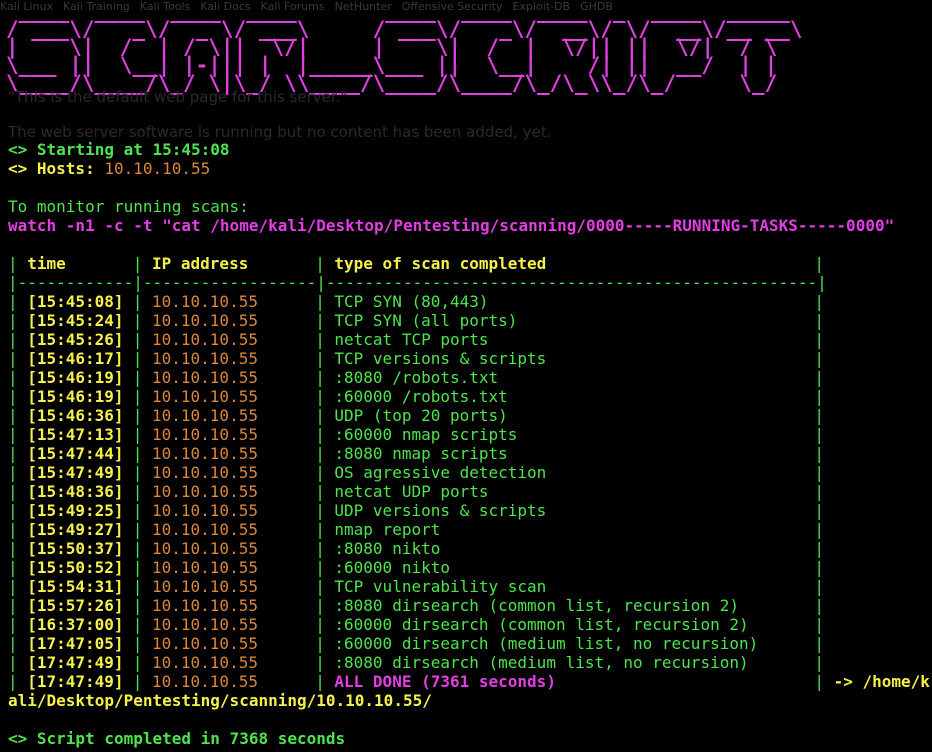 The height and width of the screenshot is (752, 932). What do you see at coordinates (421, 453) in the screenshot?
I see `row-scan-type: :8080 nmap scripts` at bounding box center [421, 453].